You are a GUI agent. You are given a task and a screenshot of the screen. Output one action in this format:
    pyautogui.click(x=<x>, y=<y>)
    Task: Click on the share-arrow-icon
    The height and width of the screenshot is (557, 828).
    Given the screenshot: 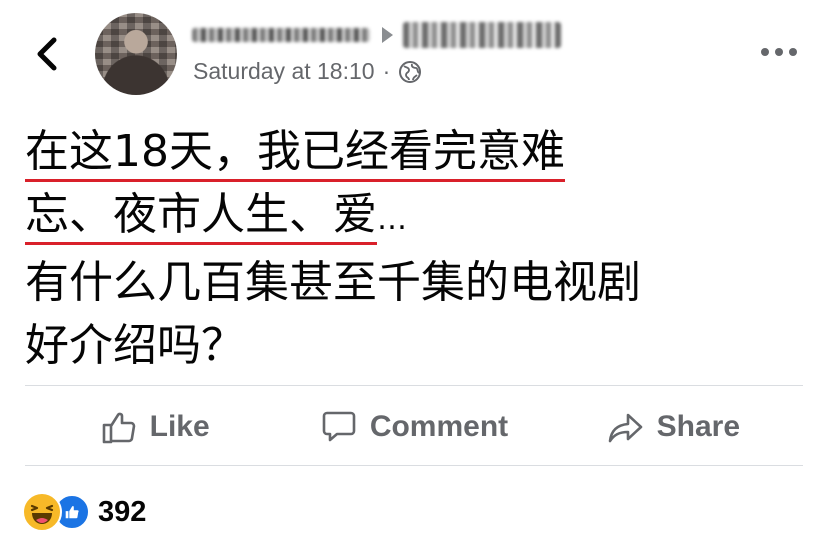 What is the action you would take?
    pyautogui.click(x=625, y=428)
    